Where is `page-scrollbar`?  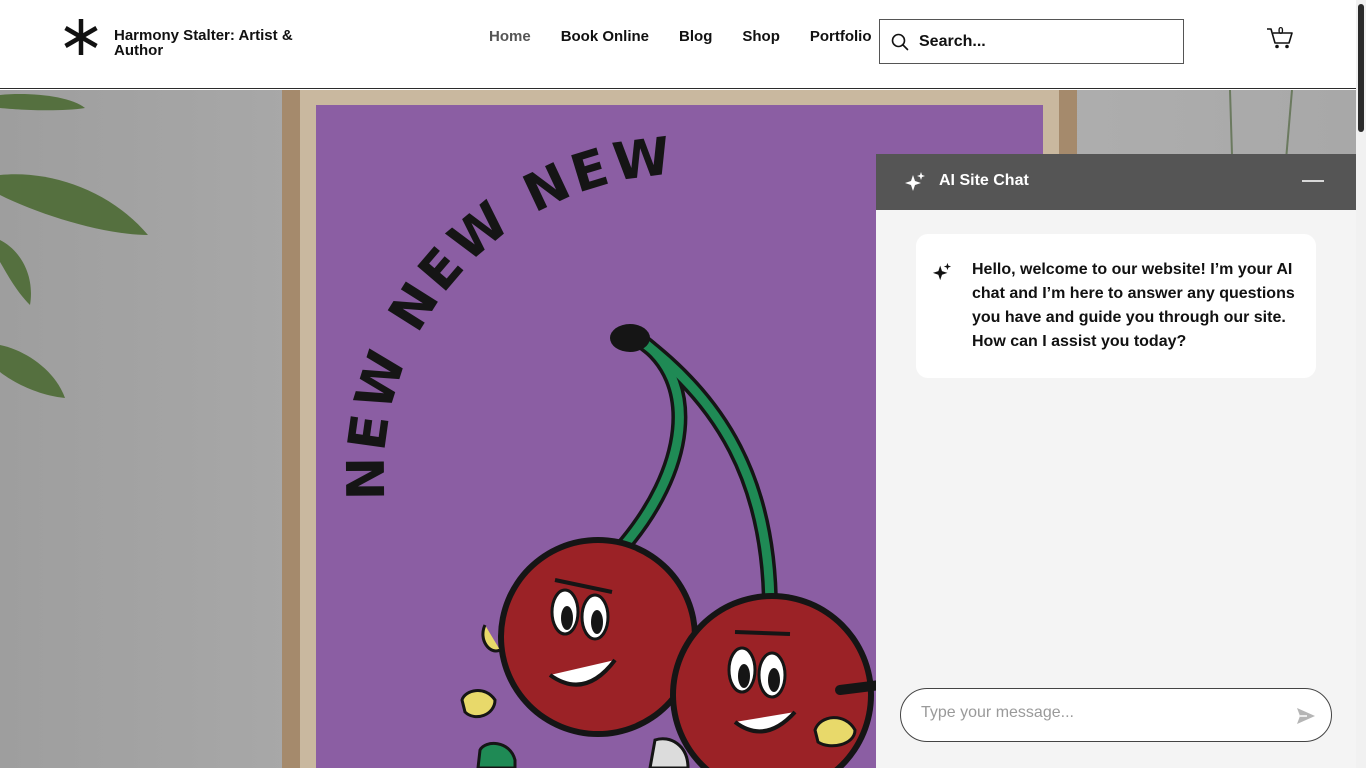
page-scrollbar is located at coordinates (1361, 384).